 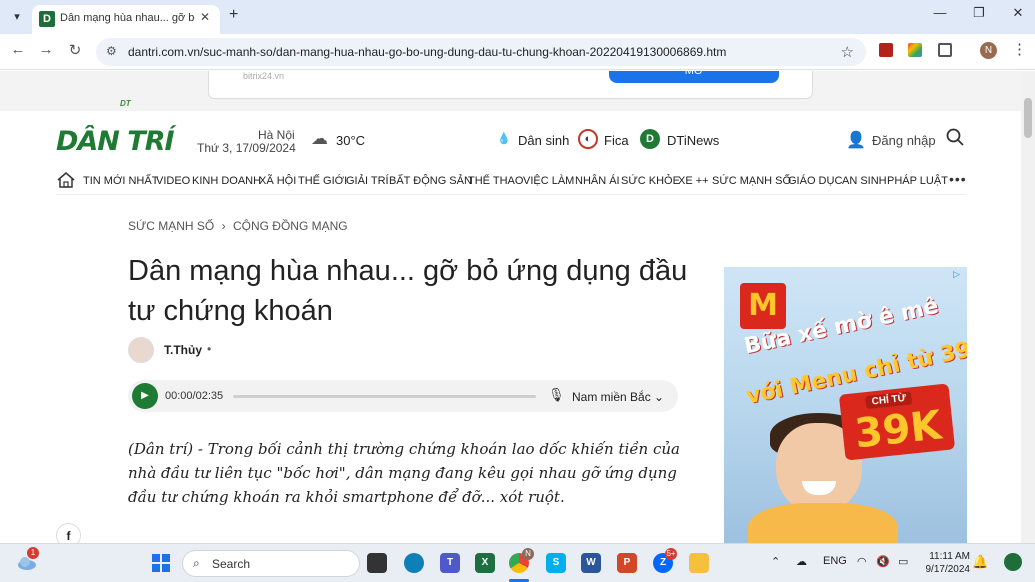 What do you see at coordinates (862, 561) in the screenshot?
I see `wifi-icon: ◠` at bounding box center [862, 561].